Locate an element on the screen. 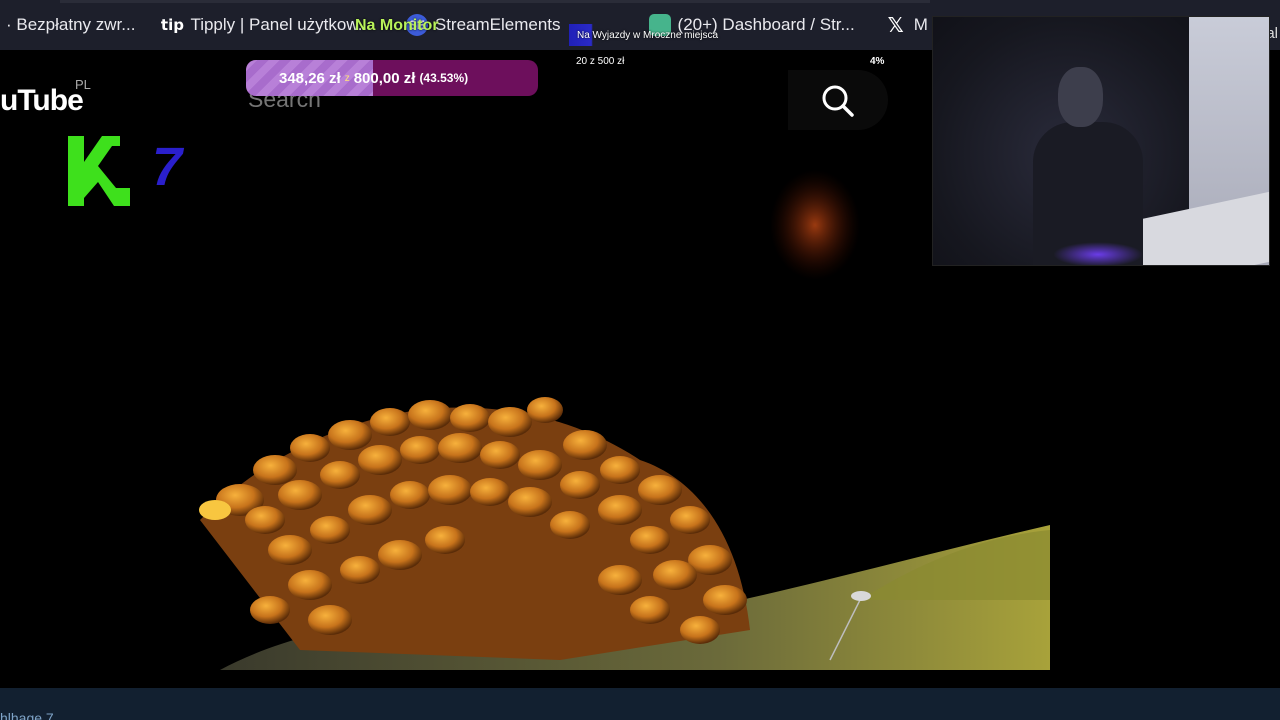 Image resolution: width=1280 pixels, height=720 pixels. goal-text: 348,26 zł z 800,00 zł (43.53%) is located at coordinates (357, 78).